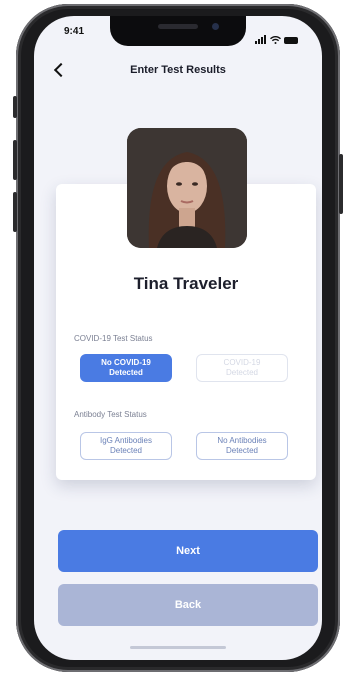  What do you see at coordinates (188, 605) in the screenshot?
I see `back-button: Back` at bounding box center [188, 605].